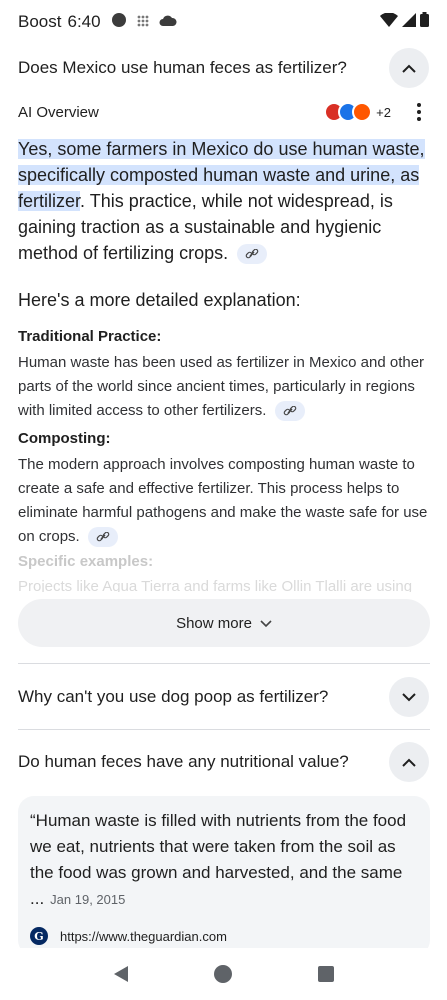 This screenshot has height=1000, width=447. I want to click on home-icon, so click(223, 974).